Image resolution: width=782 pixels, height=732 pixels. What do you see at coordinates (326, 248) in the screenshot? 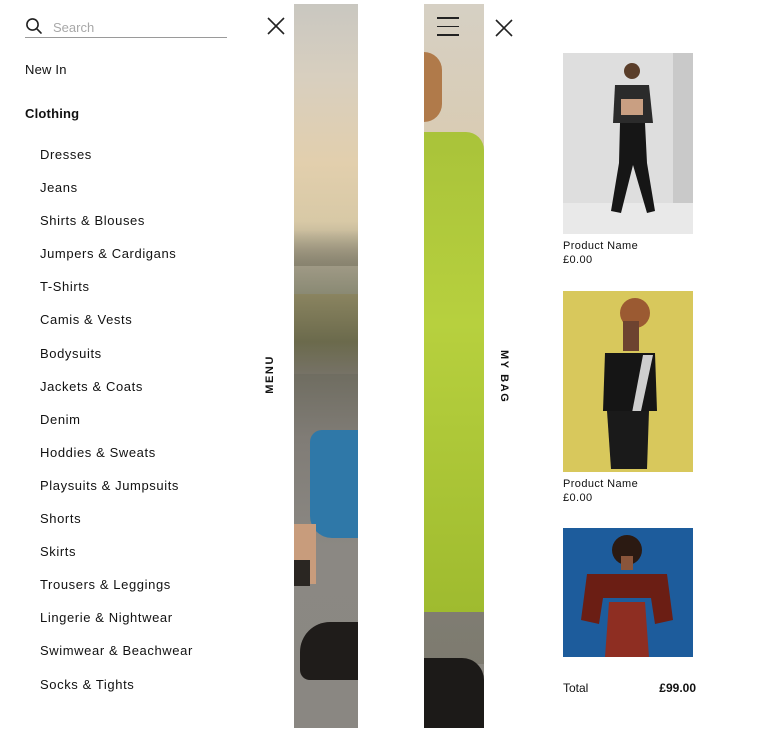
I see `photo-city` at bounding box center [326, 248].